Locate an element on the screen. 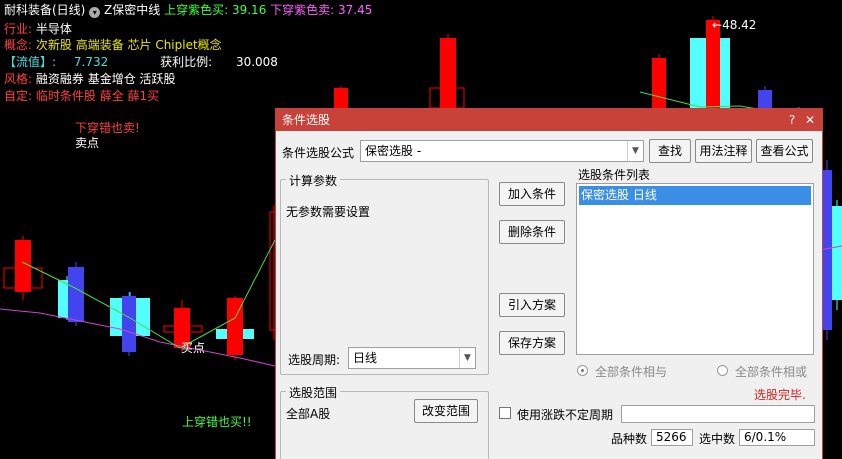 This screenshot has height=459, width=842. usage-notes-button: 用法注释 is located at coordinates (723, 151).